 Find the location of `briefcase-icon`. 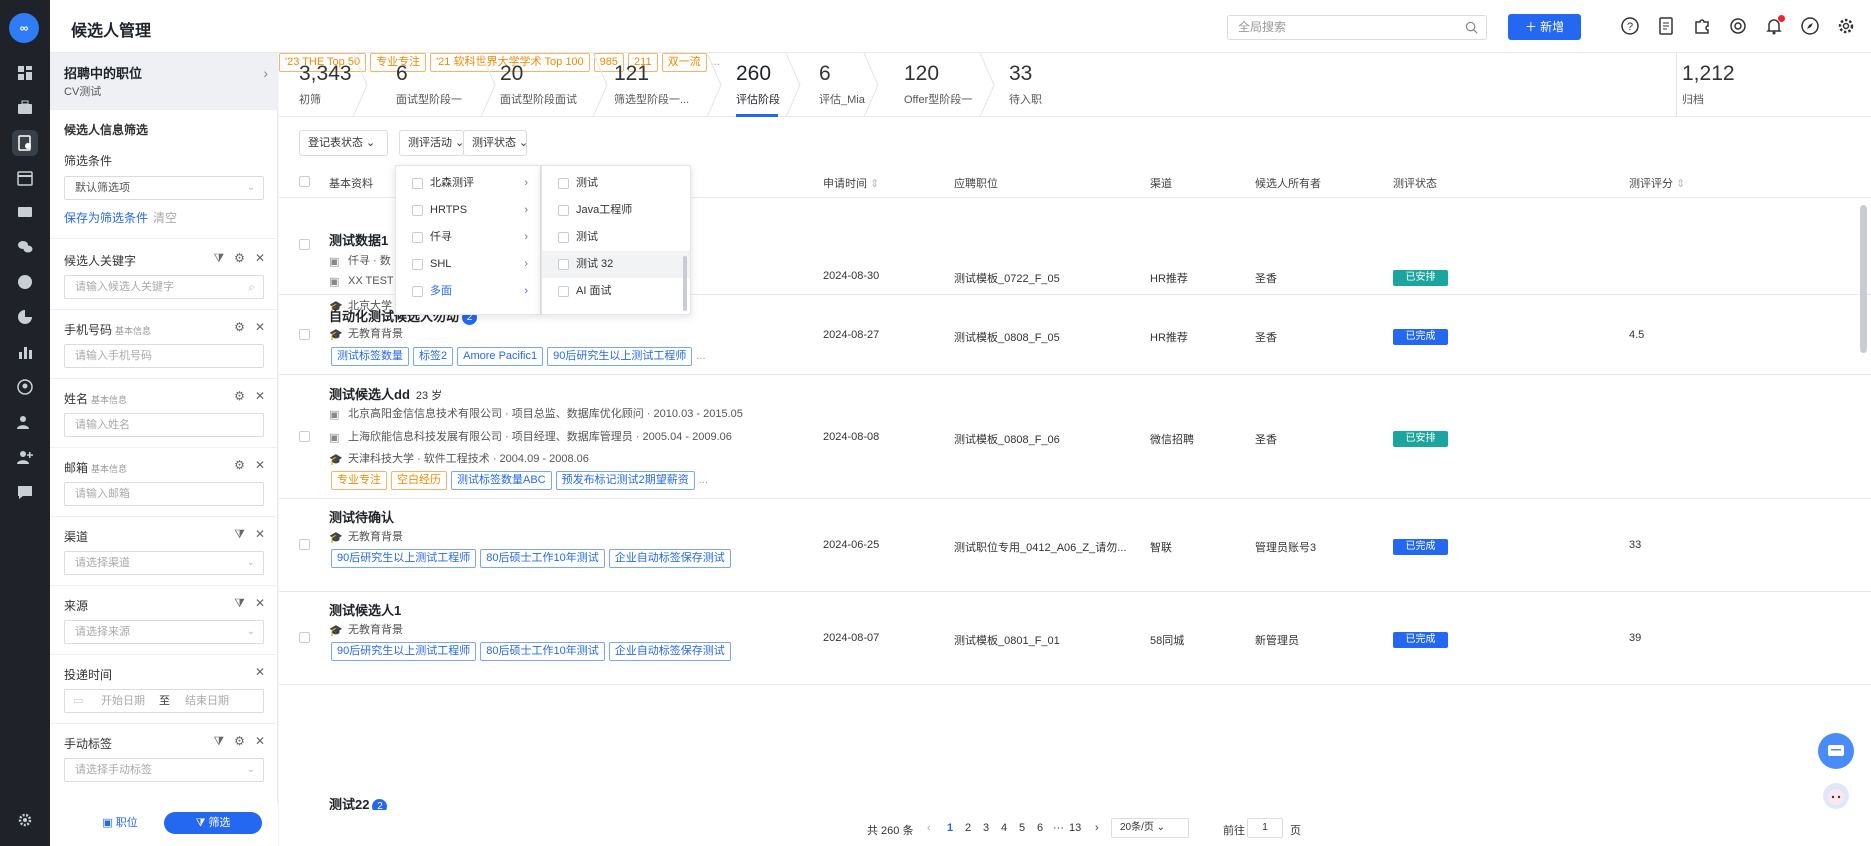

briefcase-icon is located at coordinates (25, 108).